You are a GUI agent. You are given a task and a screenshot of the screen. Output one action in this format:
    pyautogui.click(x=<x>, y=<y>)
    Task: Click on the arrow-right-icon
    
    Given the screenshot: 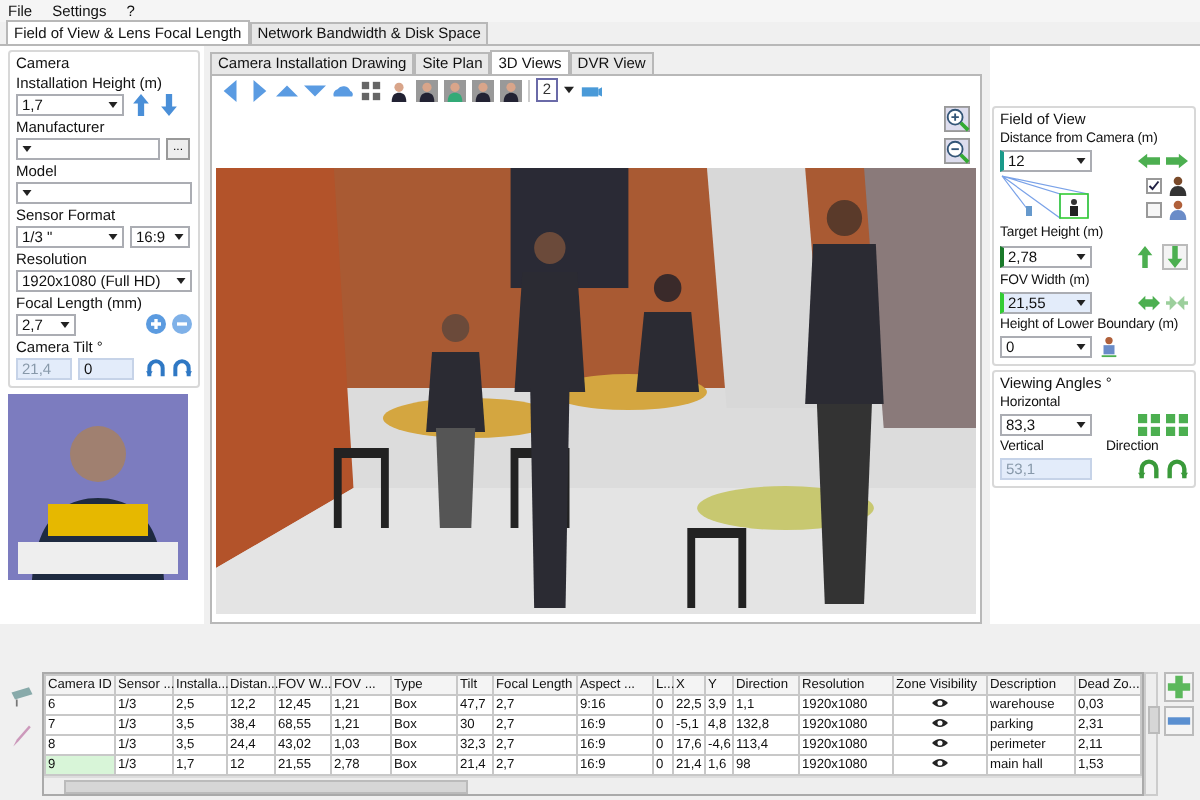 What is the action you would take?
    pyautogui.click(x=259, y=90)
    